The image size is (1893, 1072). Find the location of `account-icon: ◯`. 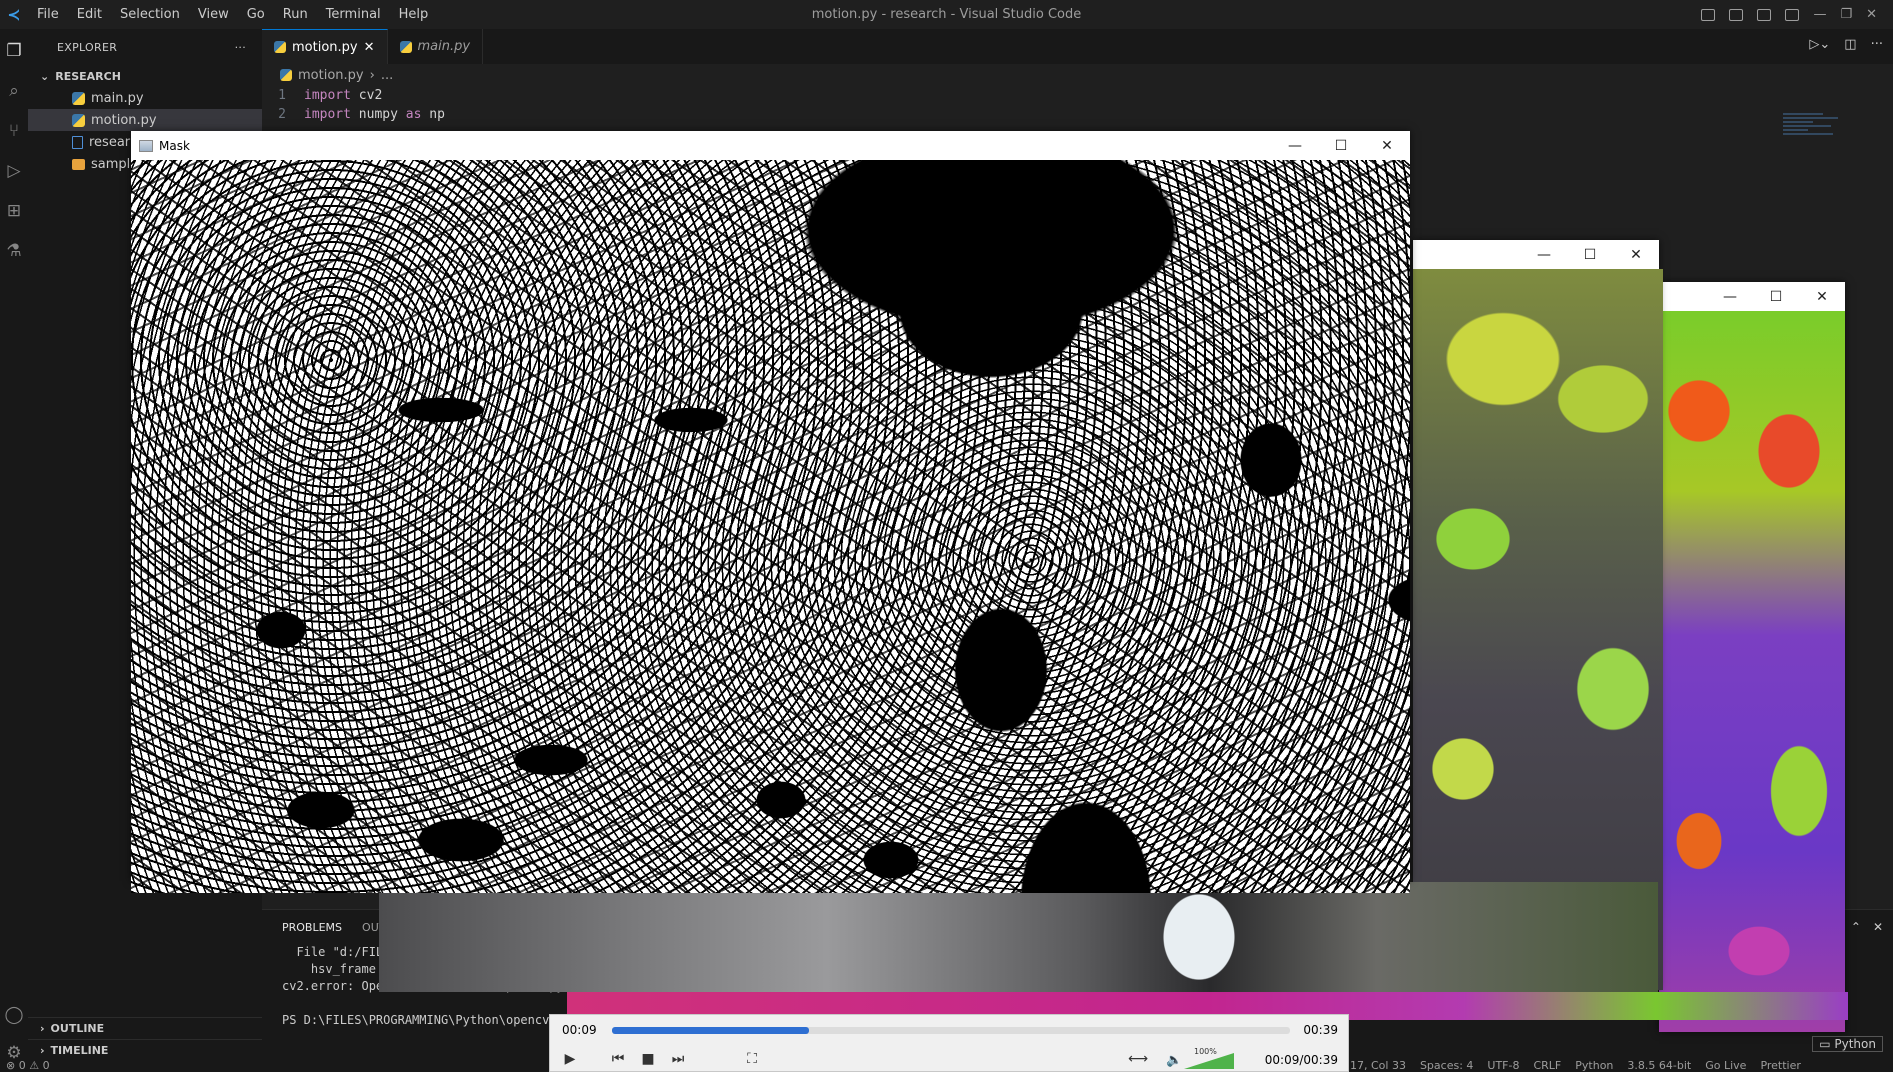

account-icon: ◯ is located at coordinates (14, 1015).